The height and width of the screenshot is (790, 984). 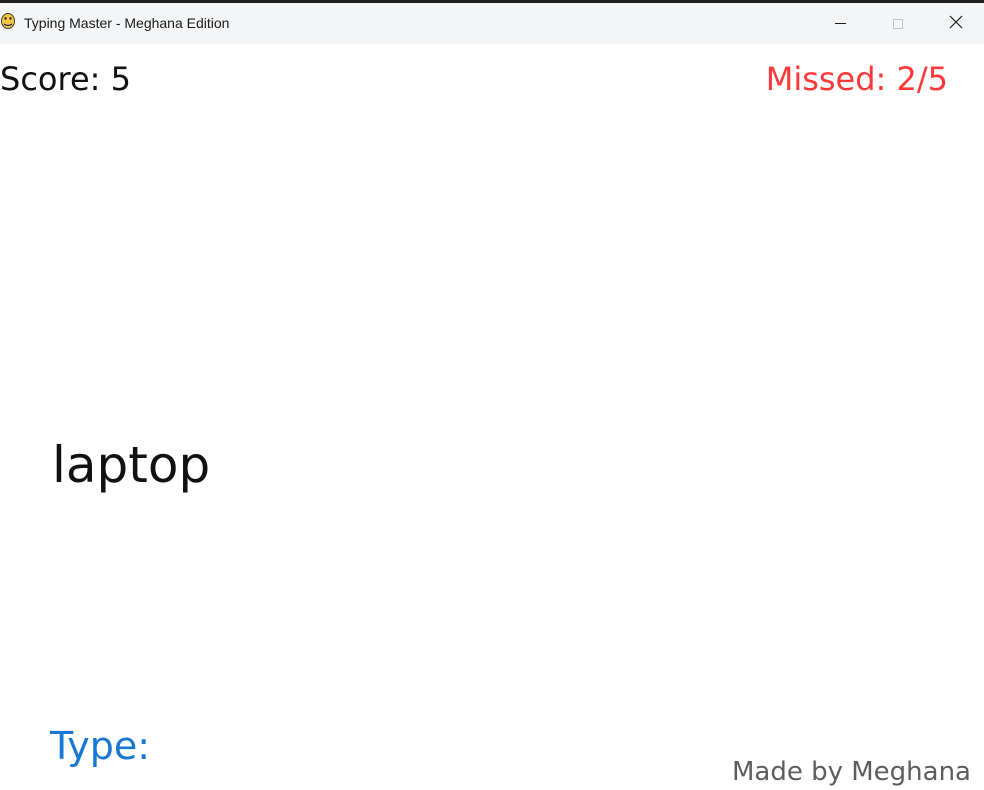 I want to click on minimize-button, so click(x=840, y=23).